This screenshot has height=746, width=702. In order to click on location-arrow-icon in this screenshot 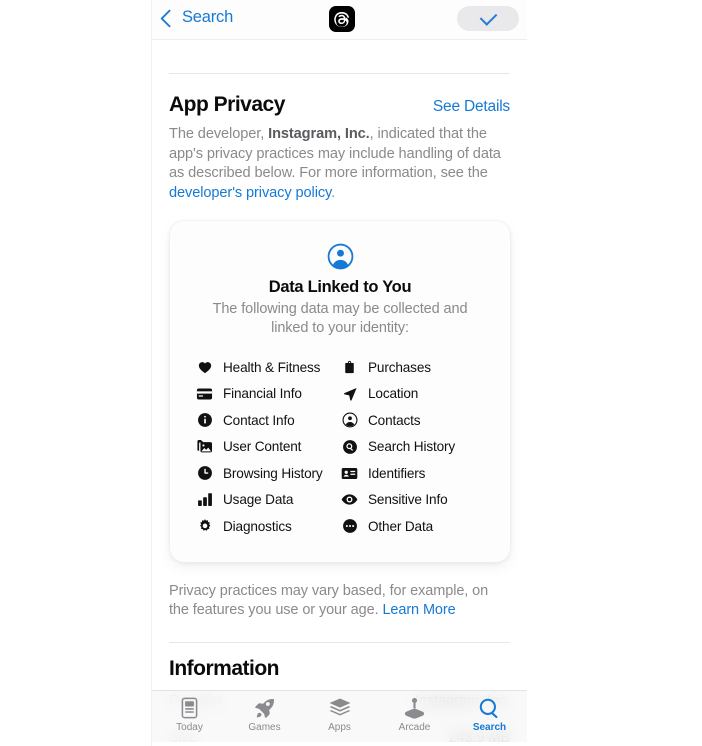, I will do `click(349, 393)`.